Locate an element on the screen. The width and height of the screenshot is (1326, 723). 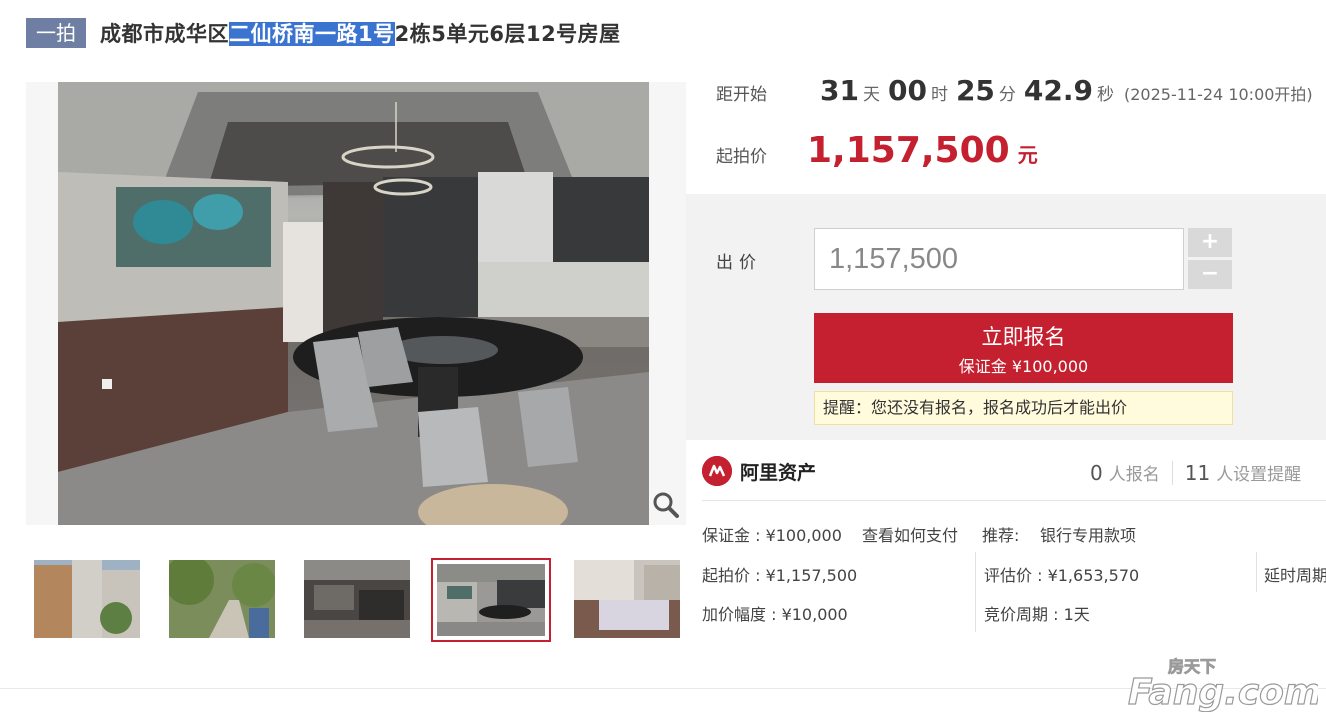
reminder-count: 11 is located at coordinates (1197, 473).